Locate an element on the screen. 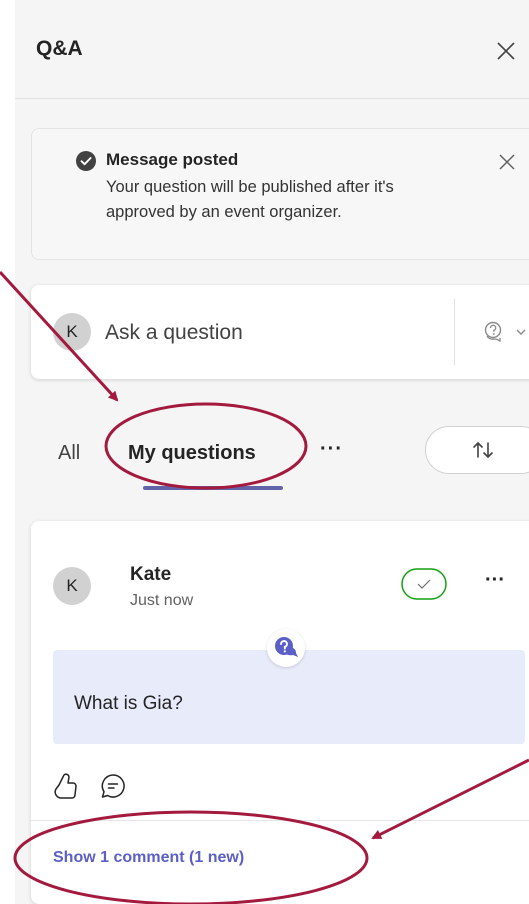 This screenshot has height=904, width=529. comment-icon is located at coordinates (113, 788).